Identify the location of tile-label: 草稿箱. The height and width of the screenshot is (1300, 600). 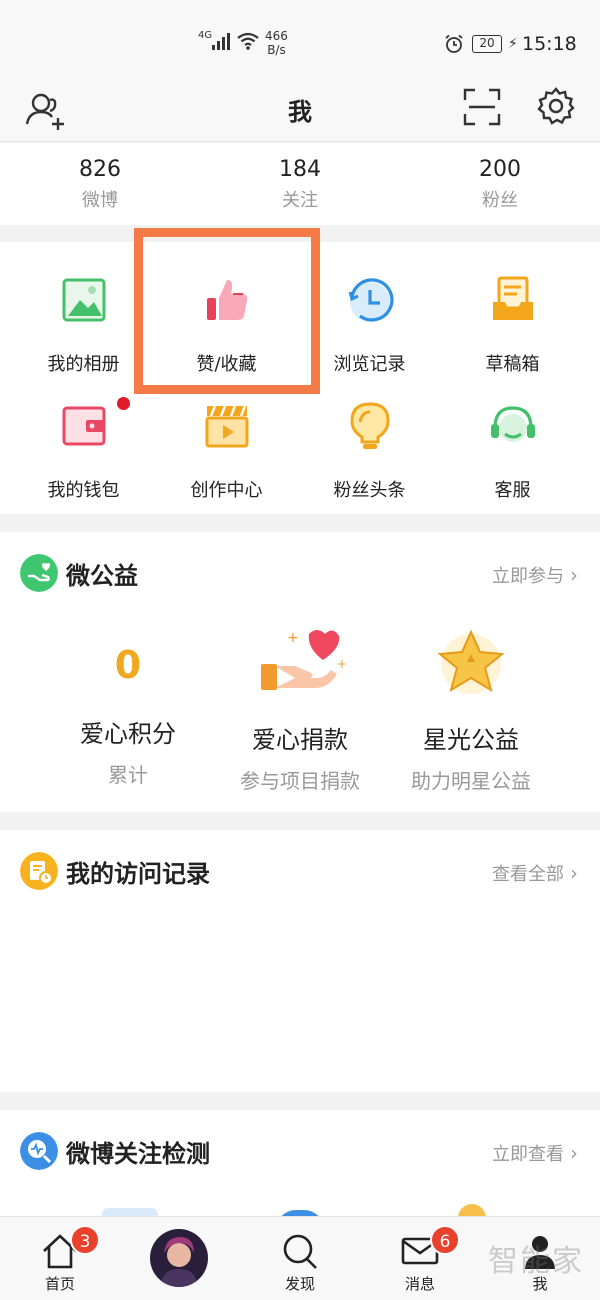
(512, 364).